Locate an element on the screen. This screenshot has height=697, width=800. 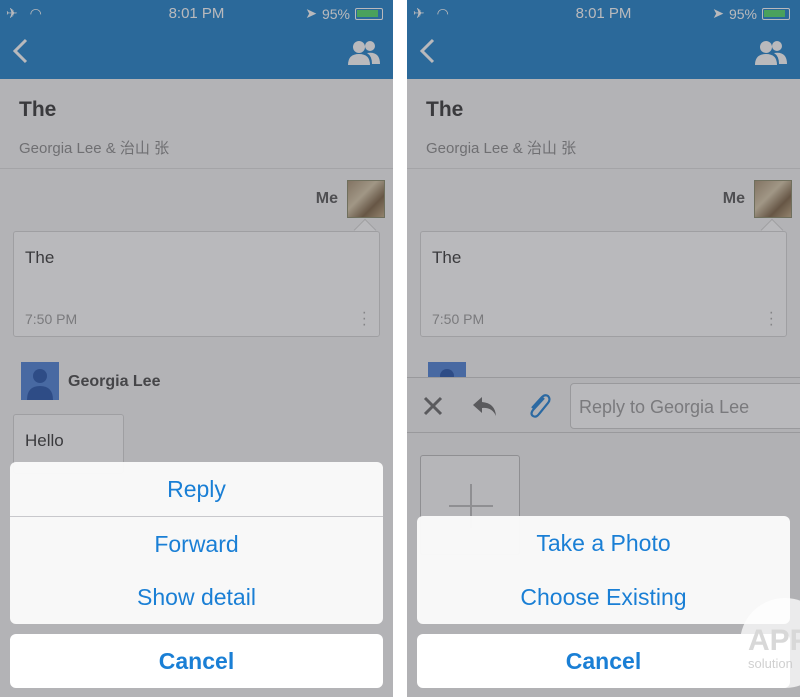
watermark-line1: APP is located at coordinates (774, 640).